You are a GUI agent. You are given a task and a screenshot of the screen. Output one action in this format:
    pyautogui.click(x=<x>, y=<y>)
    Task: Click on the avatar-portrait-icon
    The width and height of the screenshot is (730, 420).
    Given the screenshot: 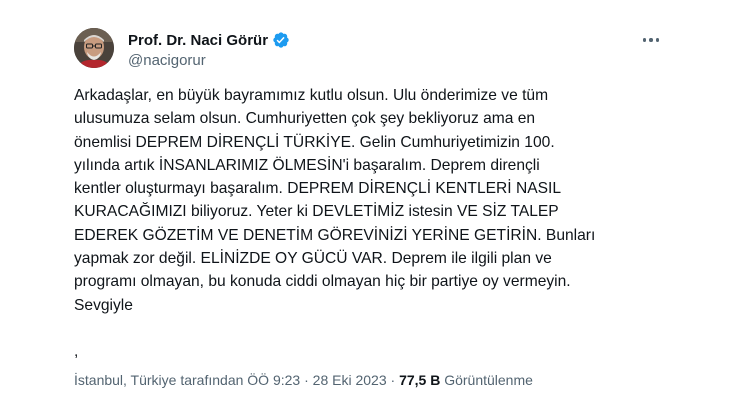 What is the action you would take?
    pyautogui.click(x=94, y=48)
    